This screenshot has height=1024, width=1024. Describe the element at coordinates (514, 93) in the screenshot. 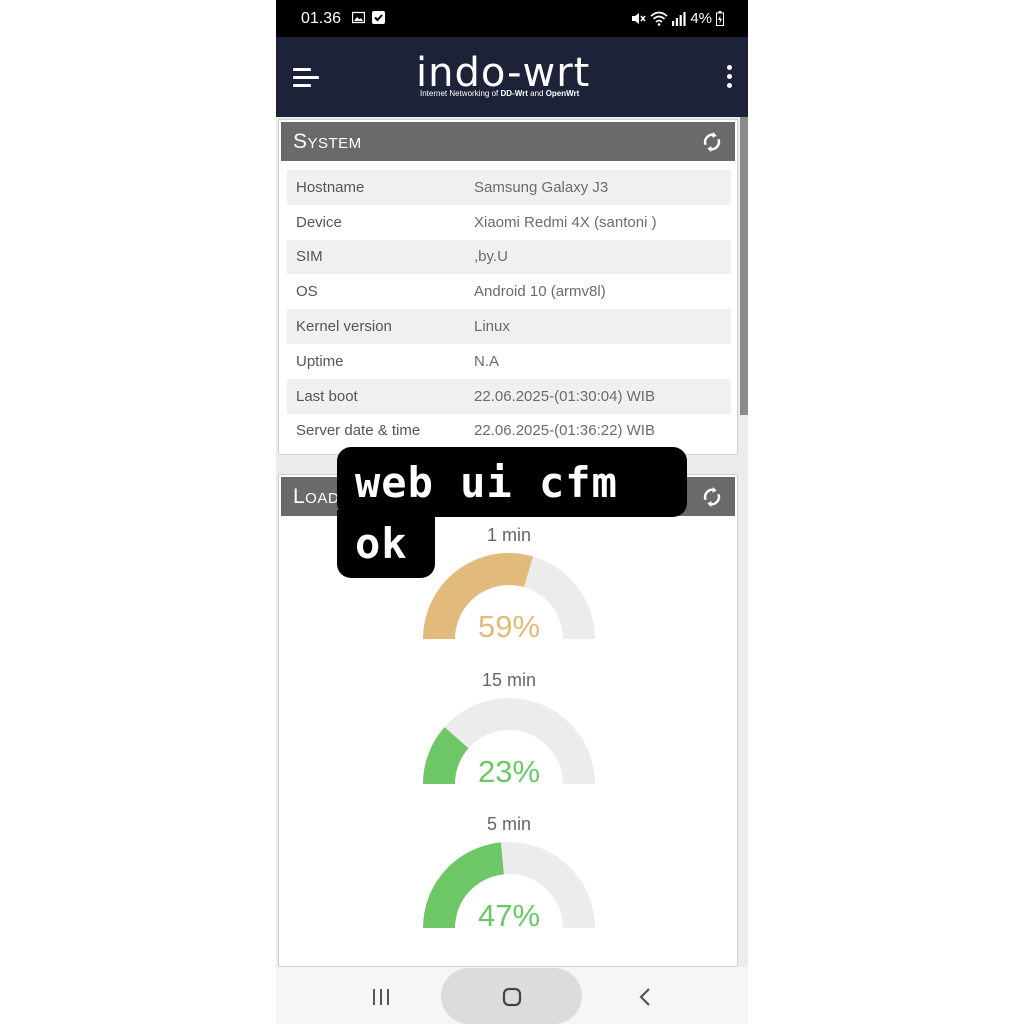

I see `logo-sub-ddwrt: DD-Wrt` at that location.